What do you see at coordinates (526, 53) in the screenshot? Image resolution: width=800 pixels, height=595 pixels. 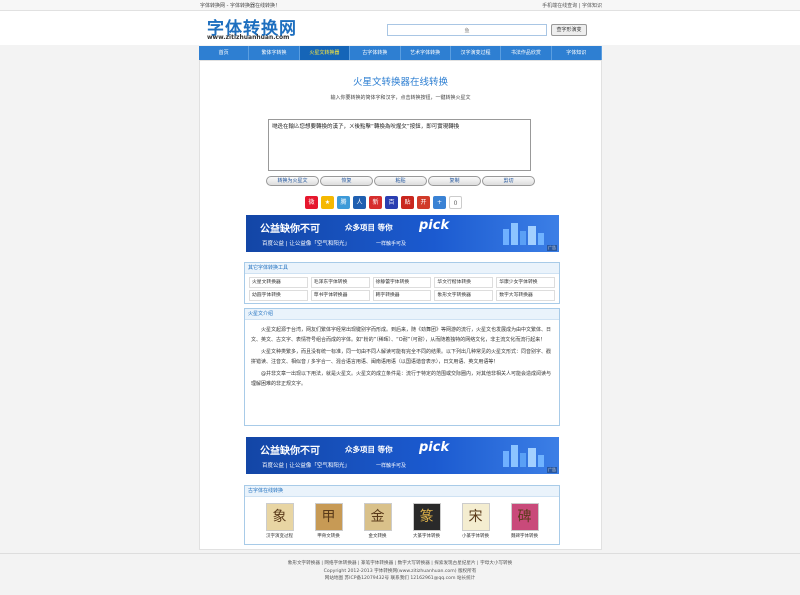 I see `nav-item-calligraphy: 书法作品欣赏` at bounding box center [526, 53].